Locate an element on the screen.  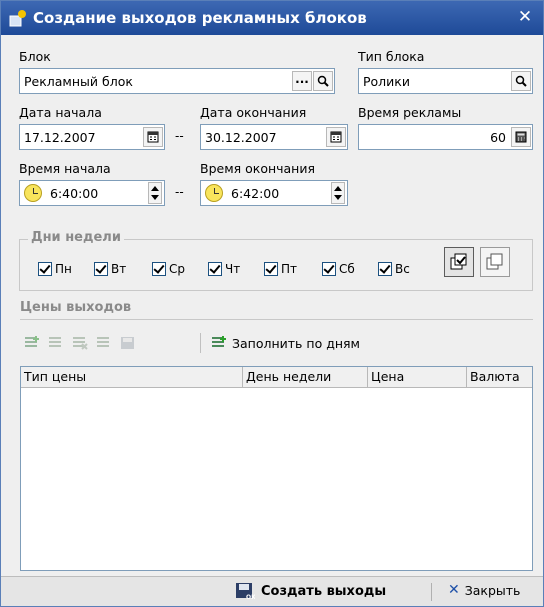
fill-by-days-icon is located at coordinates (219, 343).